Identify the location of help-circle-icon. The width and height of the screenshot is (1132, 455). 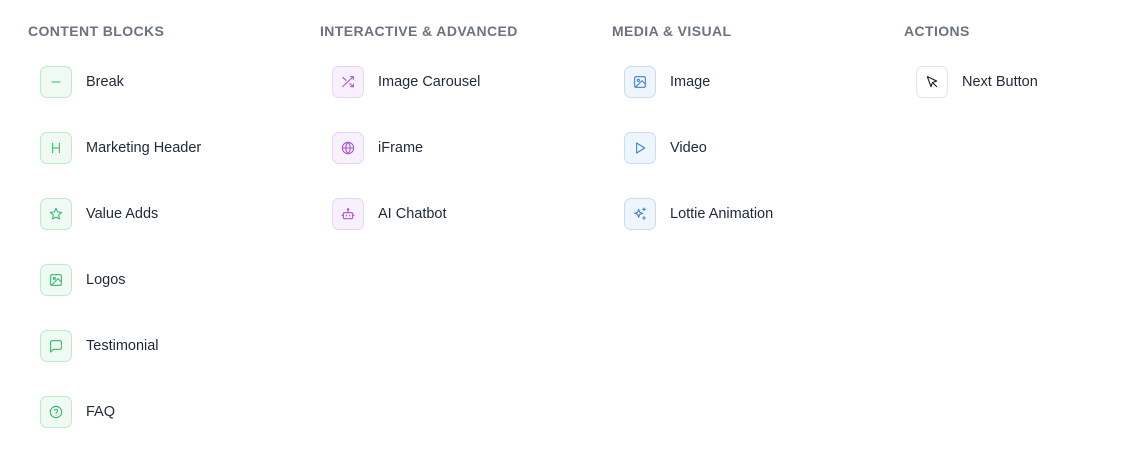
(56, 412).